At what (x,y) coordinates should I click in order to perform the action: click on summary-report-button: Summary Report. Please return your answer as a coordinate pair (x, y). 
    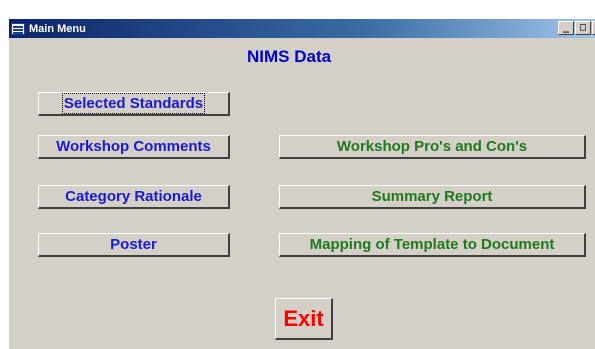
    Looking at the image, I should click on (432, 197).